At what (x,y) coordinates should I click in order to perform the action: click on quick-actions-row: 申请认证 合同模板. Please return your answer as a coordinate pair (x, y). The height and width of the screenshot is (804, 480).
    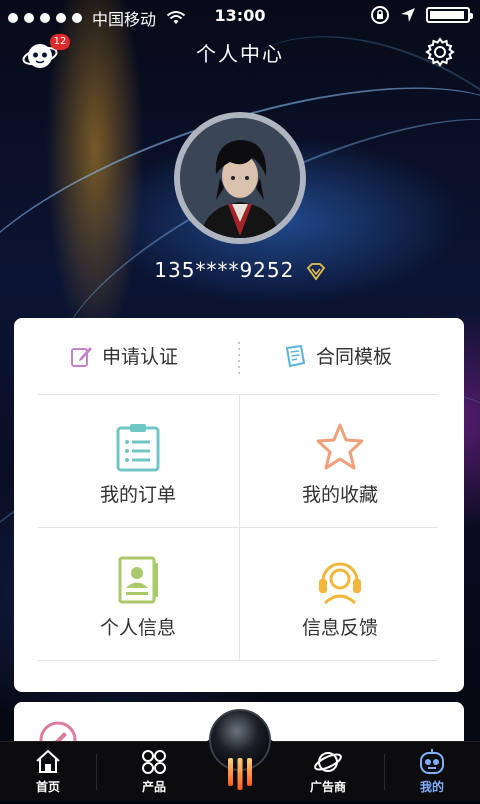
    Looking at the image, I should click on (239, 356).